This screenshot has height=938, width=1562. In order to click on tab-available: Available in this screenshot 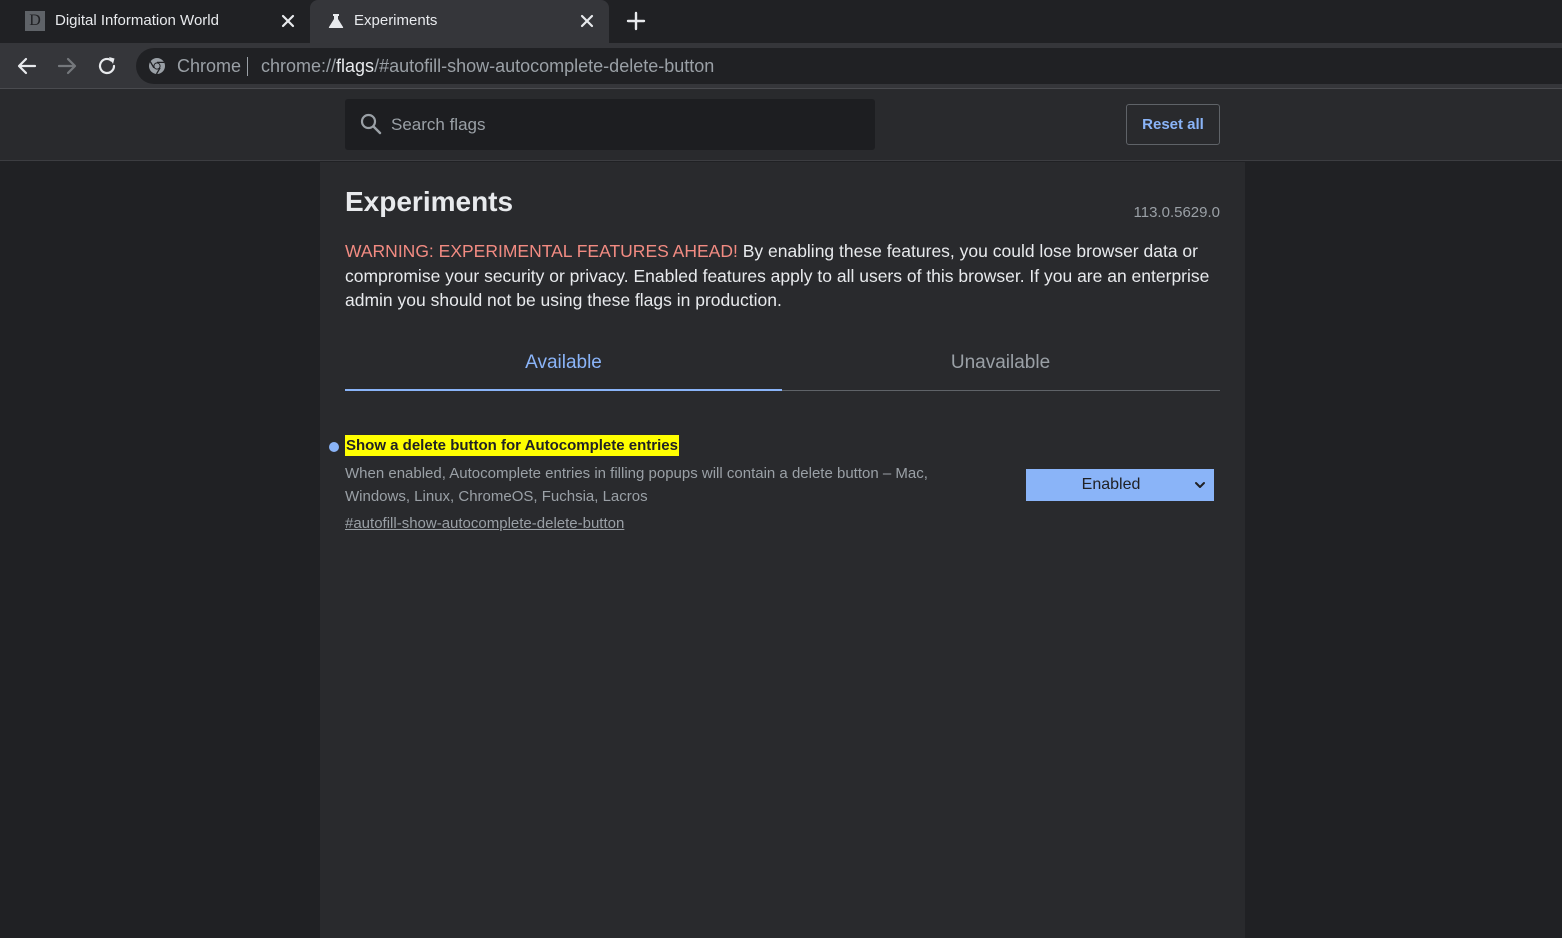, I will do `click(563, 367)`.